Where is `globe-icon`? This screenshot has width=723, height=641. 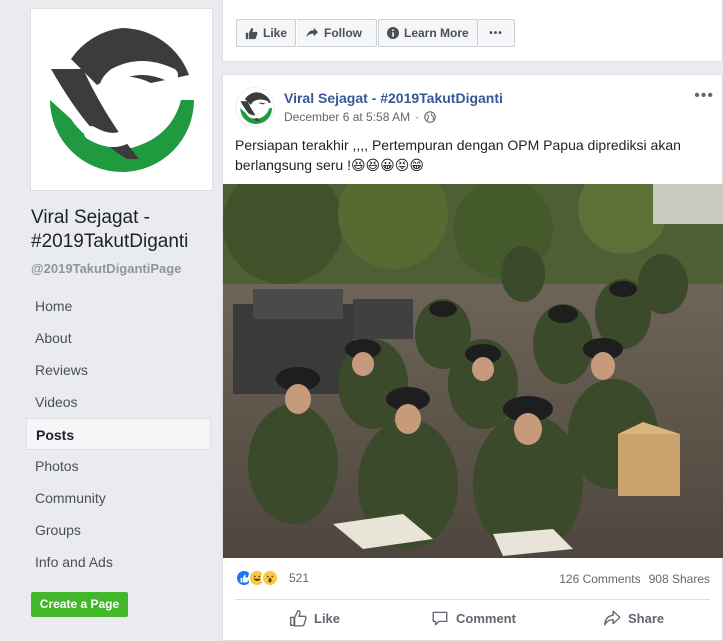
globe-icon is located at coordinates (430, 117).